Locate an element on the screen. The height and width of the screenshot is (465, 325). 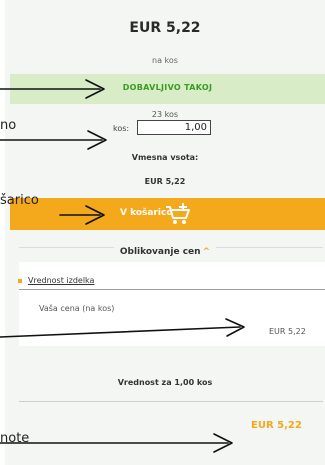
arrow-item-price is located at coordinates (120, 332).